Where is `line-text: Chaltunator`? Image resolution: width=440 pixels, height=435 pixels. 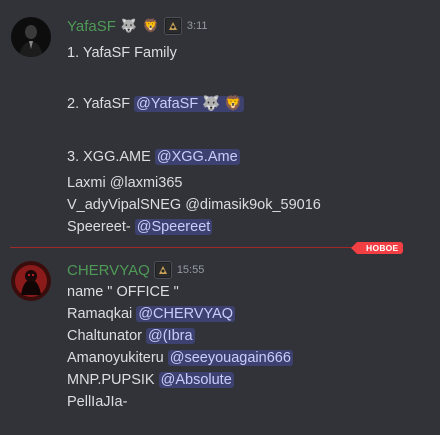
line-text: Chaltunator is located at coordinates (106, 336).